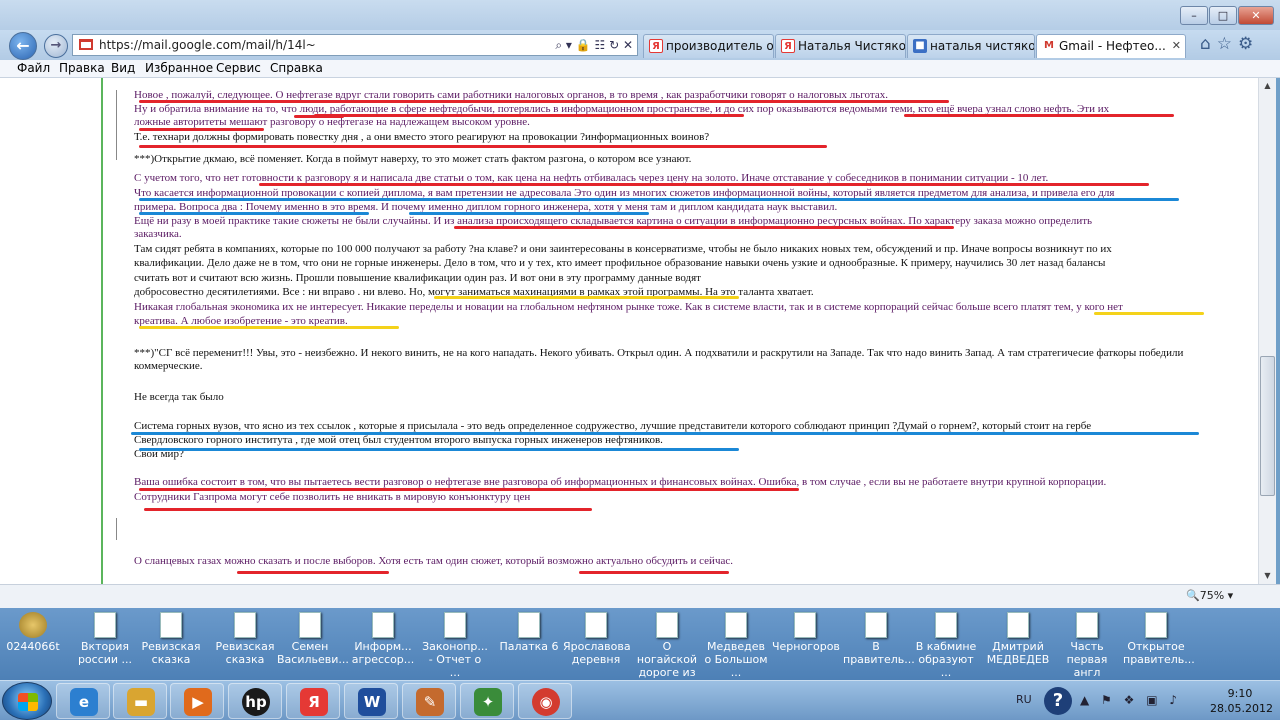 The height and width of the screenshot is (720, 1280). Describe the element at coordinates (1176, 46) in the screenshot. I see `close-tab-icon: ✕` at that location.